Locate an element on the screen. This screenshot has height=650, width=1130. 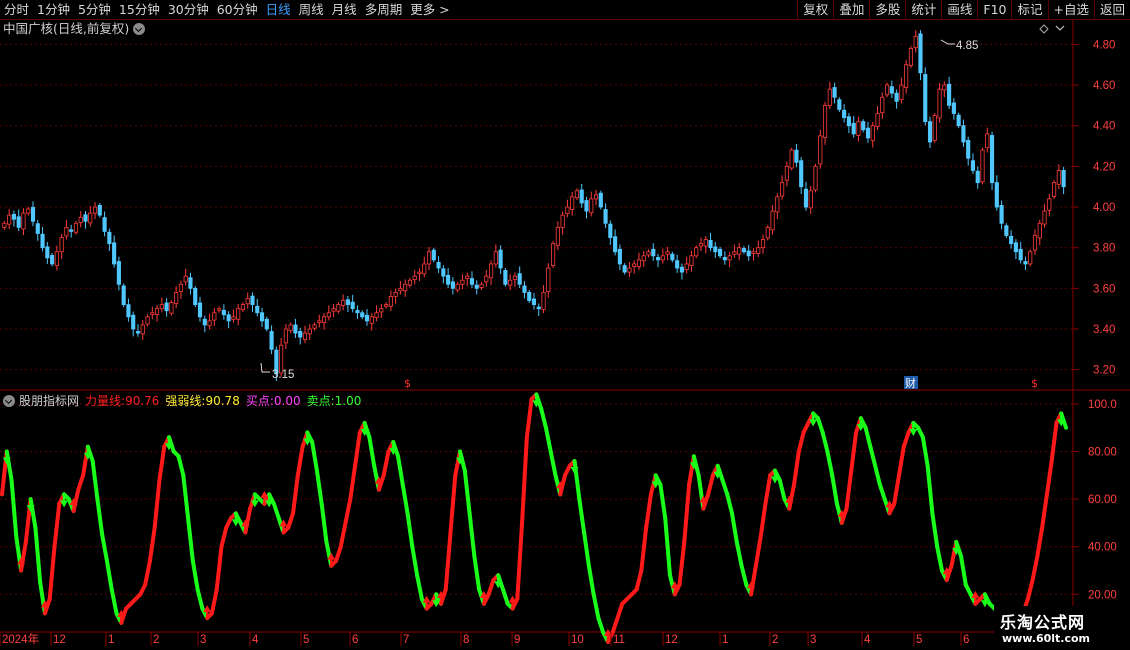
date-tick-label: 9 is located at coordinates (517, 640).